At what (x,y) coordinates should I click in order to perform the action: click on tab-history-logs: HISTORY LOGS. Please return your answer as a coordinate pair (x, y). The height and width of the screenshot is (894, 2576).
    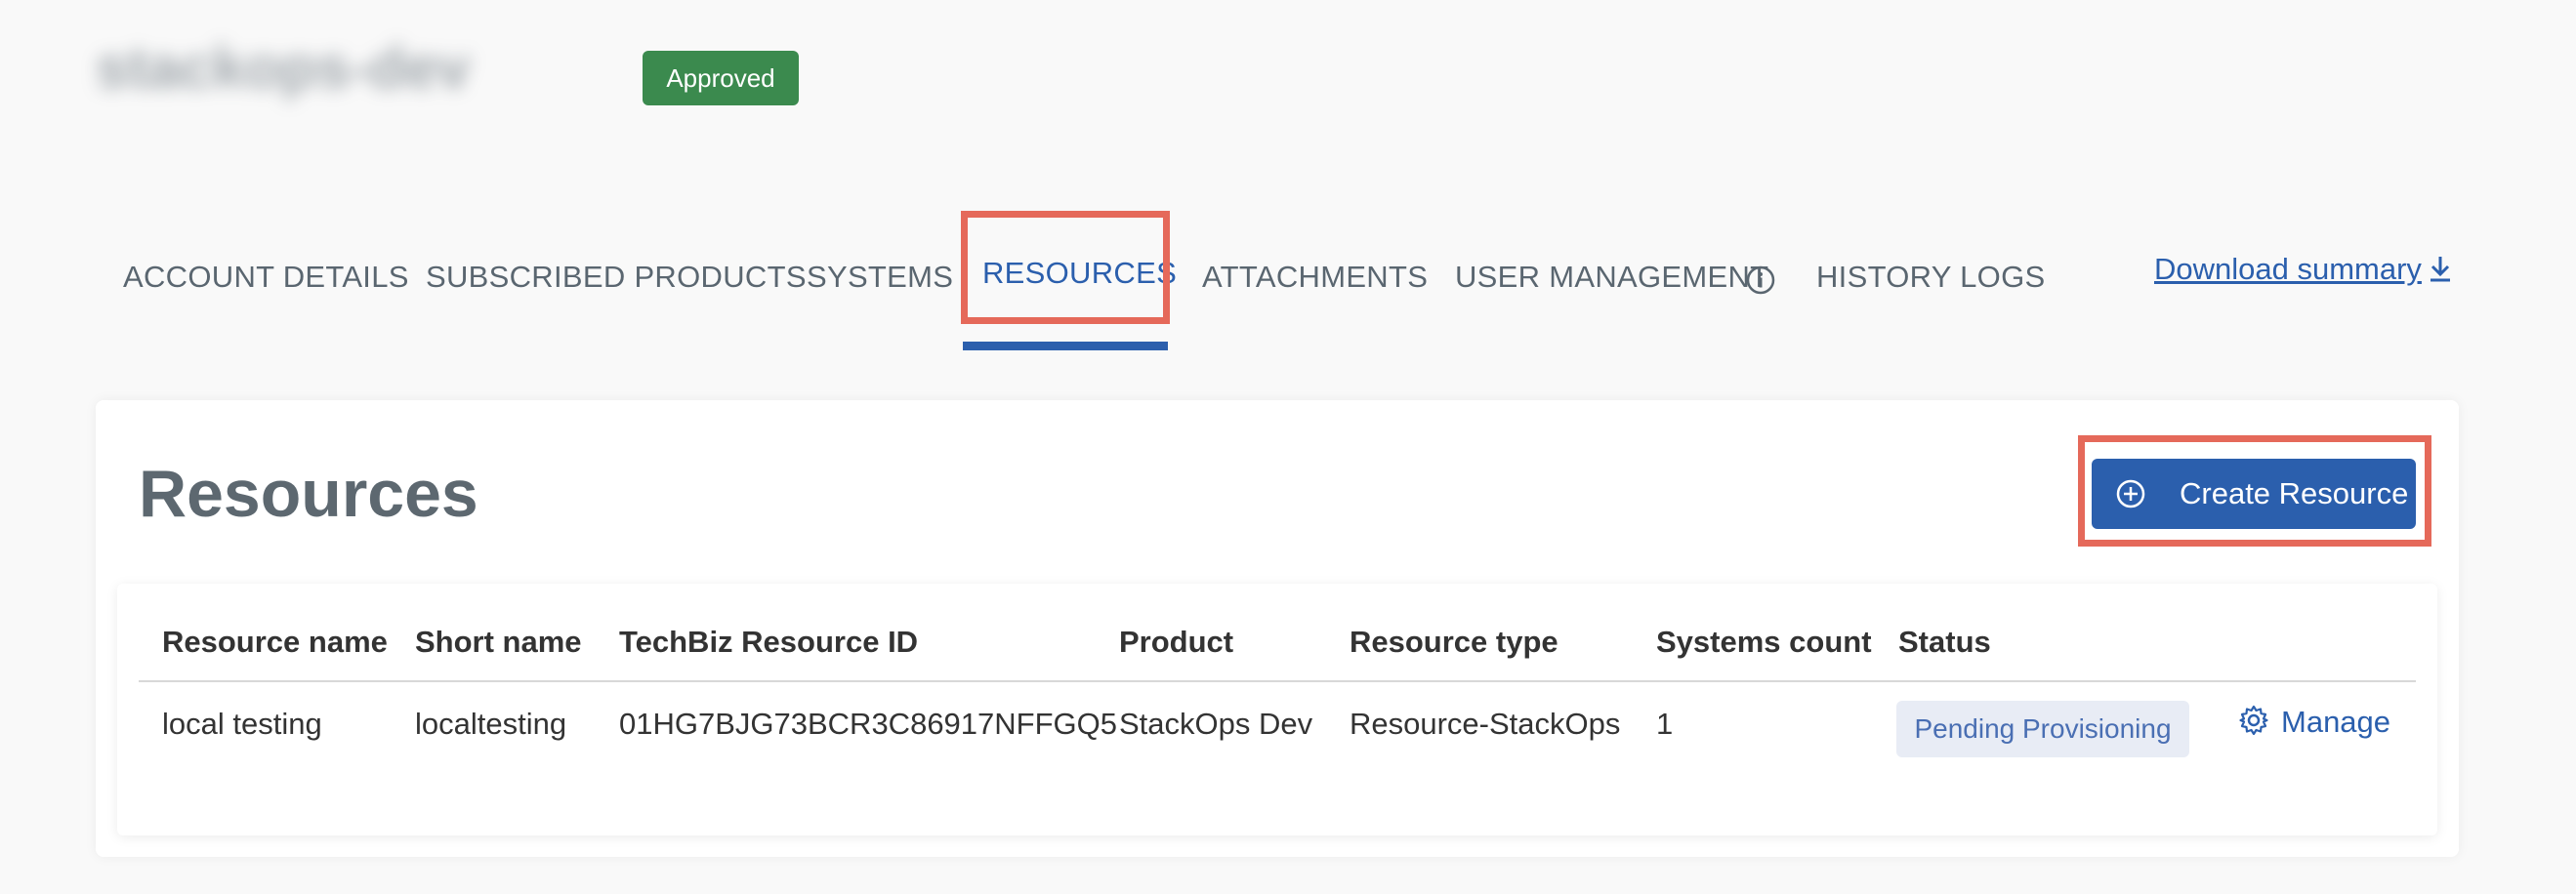
    Looking at the image, I should click on (1930, 277).